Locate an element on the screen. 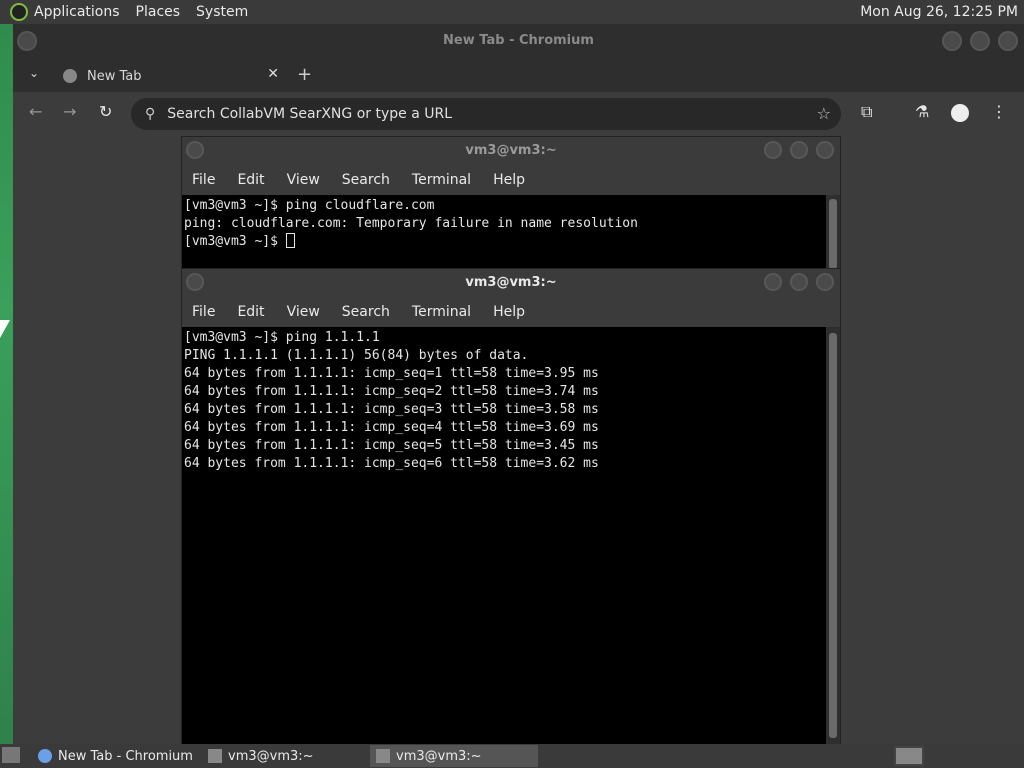  terminal-prompt: [vm3@vm3 ~]$ is located at coordinates (235, 241).